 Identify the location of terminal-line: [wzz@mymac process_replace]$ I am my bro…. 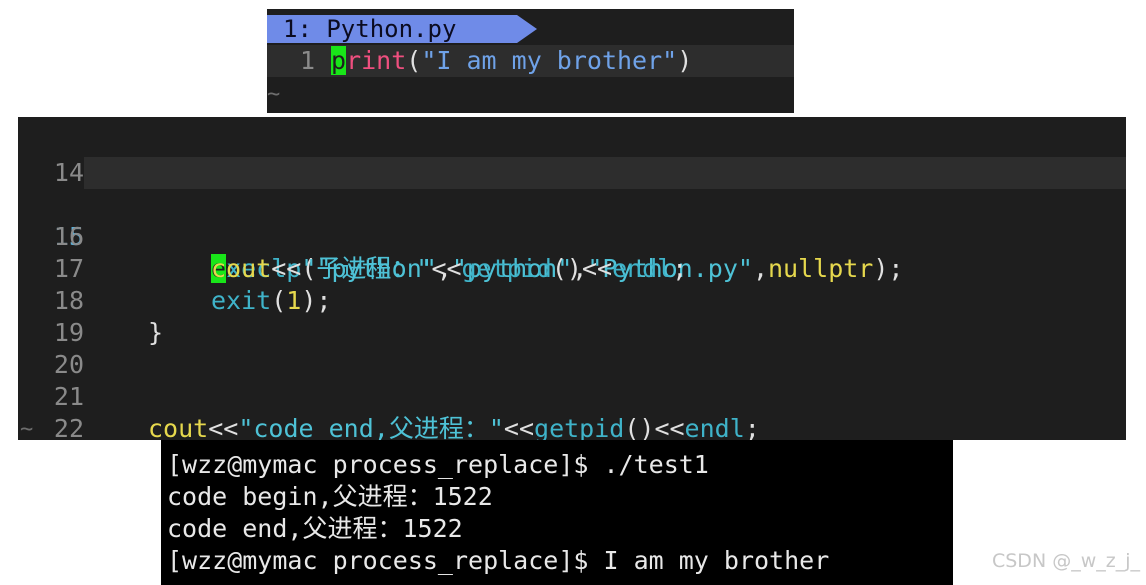
(498, 560).